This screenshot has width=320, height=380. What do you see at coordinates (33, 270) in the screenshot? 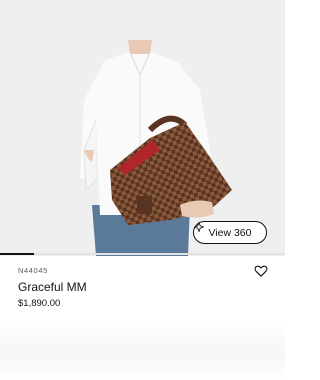
I see `product-sku: N44045` at bounding box center [33, 270].